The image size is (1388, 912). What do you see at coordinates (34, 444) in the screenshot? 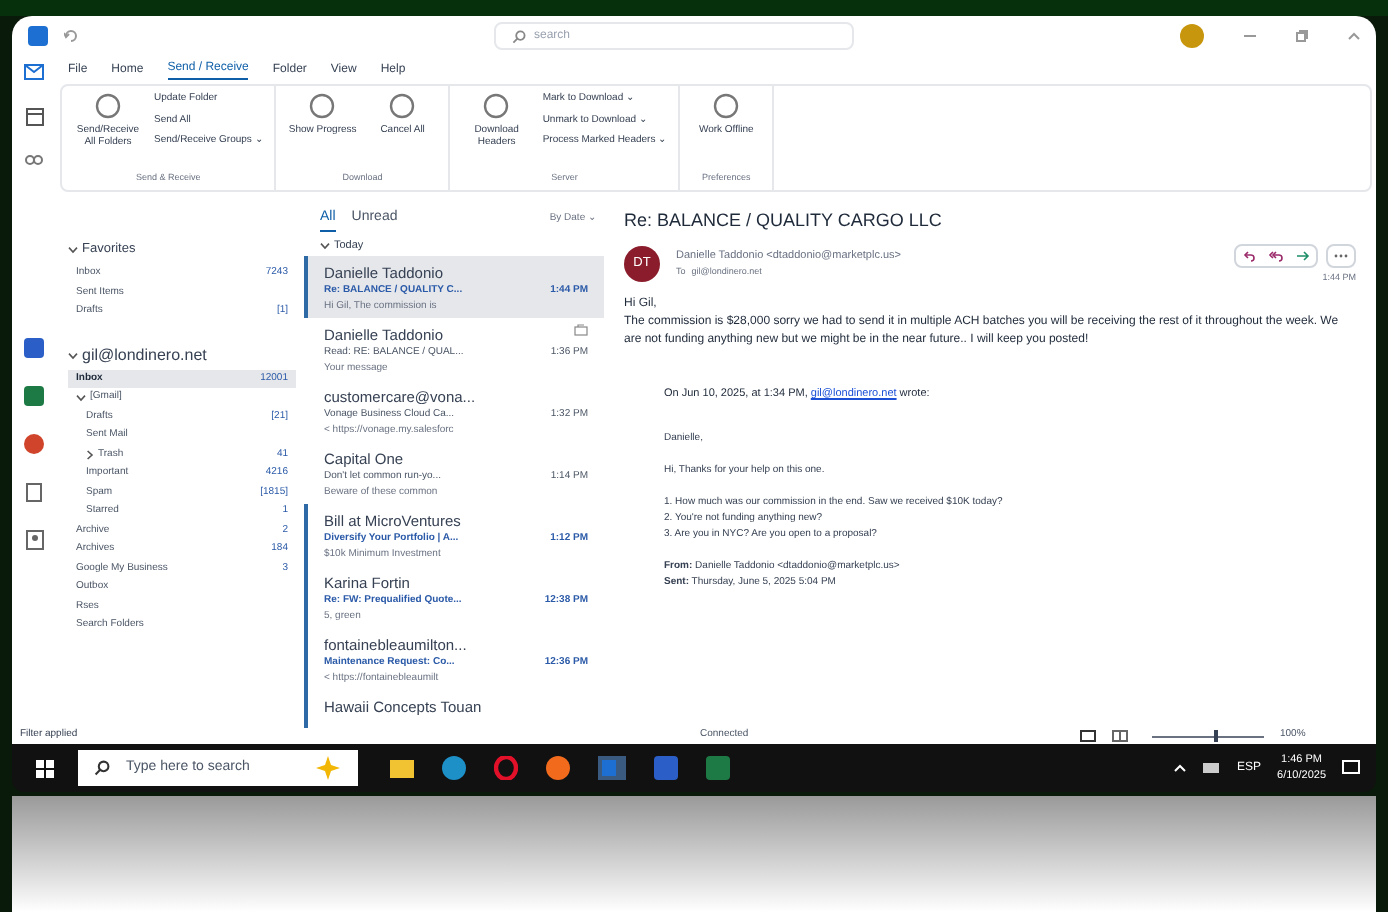
I see `powerpoint-icon` at bounding box center [34, 444].